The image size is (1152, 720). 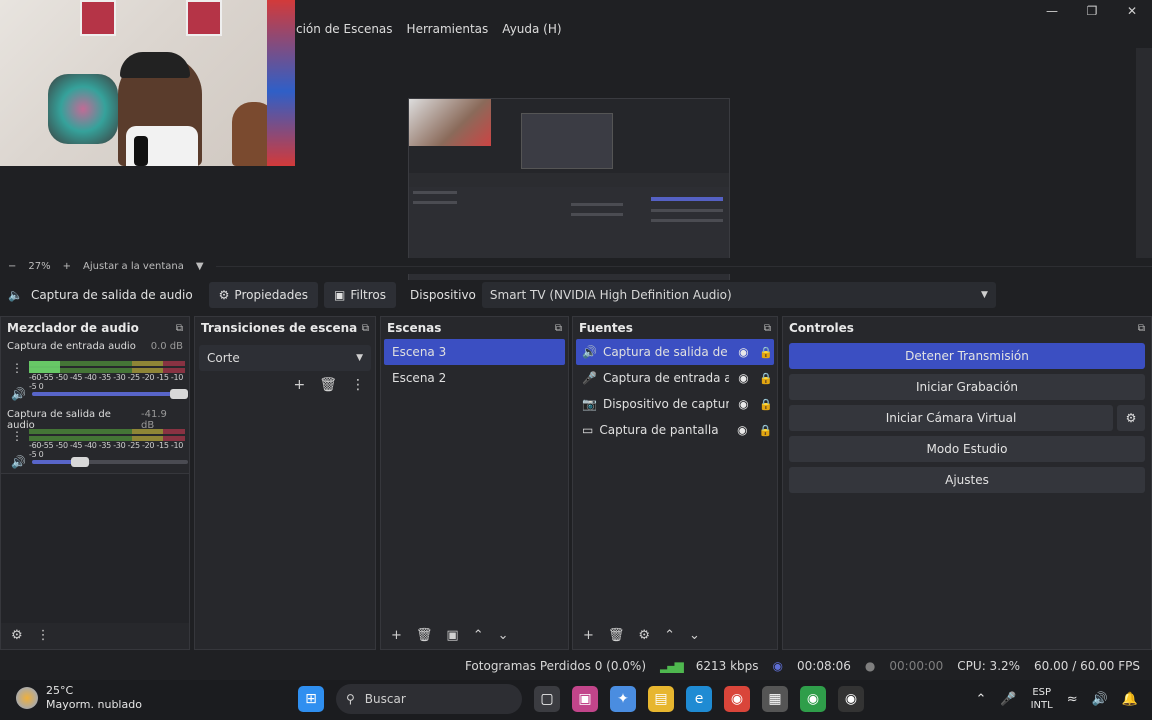 I want to click on minimize-icon: —, so click(x=1052, y=11).